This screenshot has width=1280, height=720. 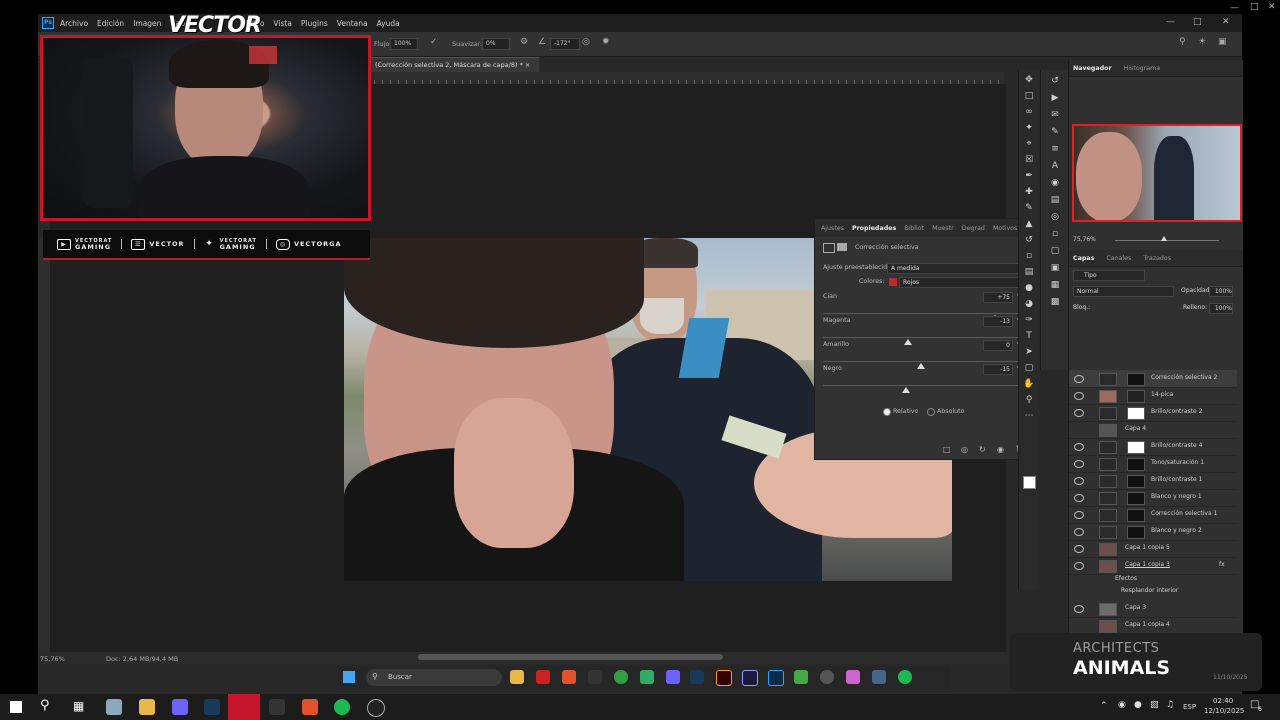 What do you see at coordinates (1092, 68) in the screenshot?
I see `tab-navegador: Navegador` at bounding box center [1092, 68].